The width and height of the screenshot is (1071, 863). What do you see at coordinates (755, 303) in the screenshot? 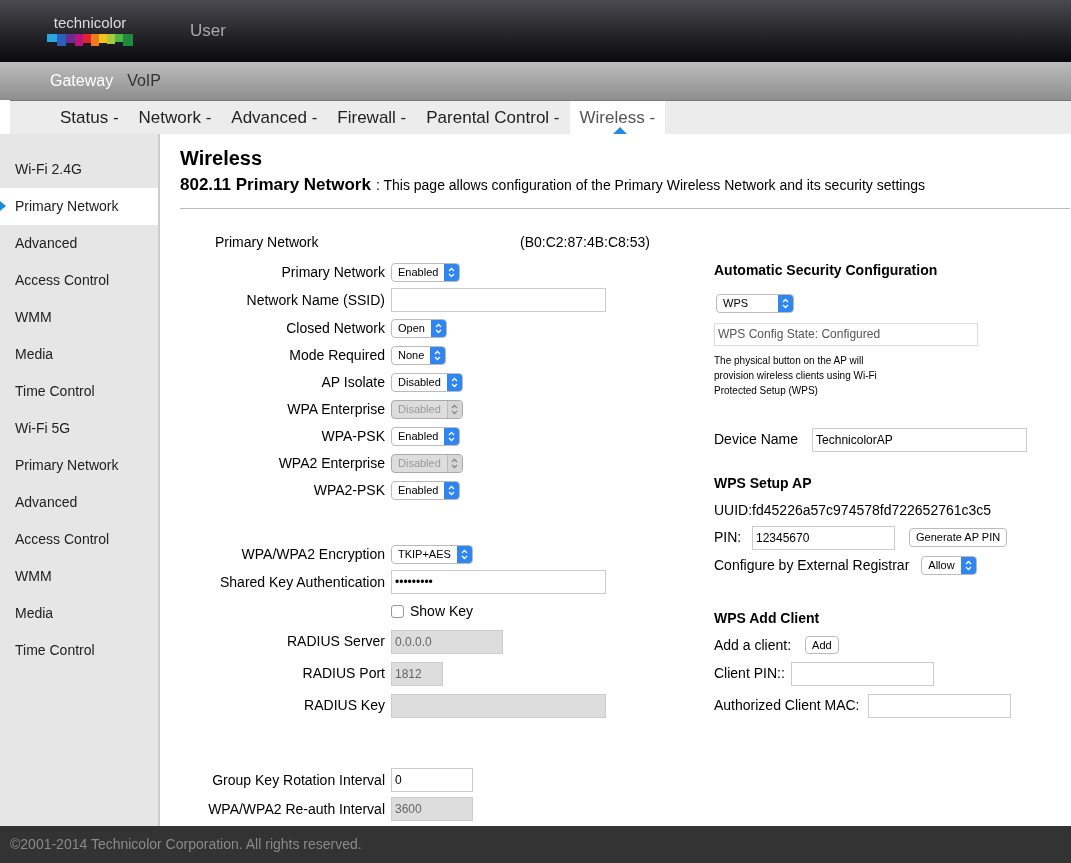
I see `dropdown: WPS` at bounding box center [755, 303].